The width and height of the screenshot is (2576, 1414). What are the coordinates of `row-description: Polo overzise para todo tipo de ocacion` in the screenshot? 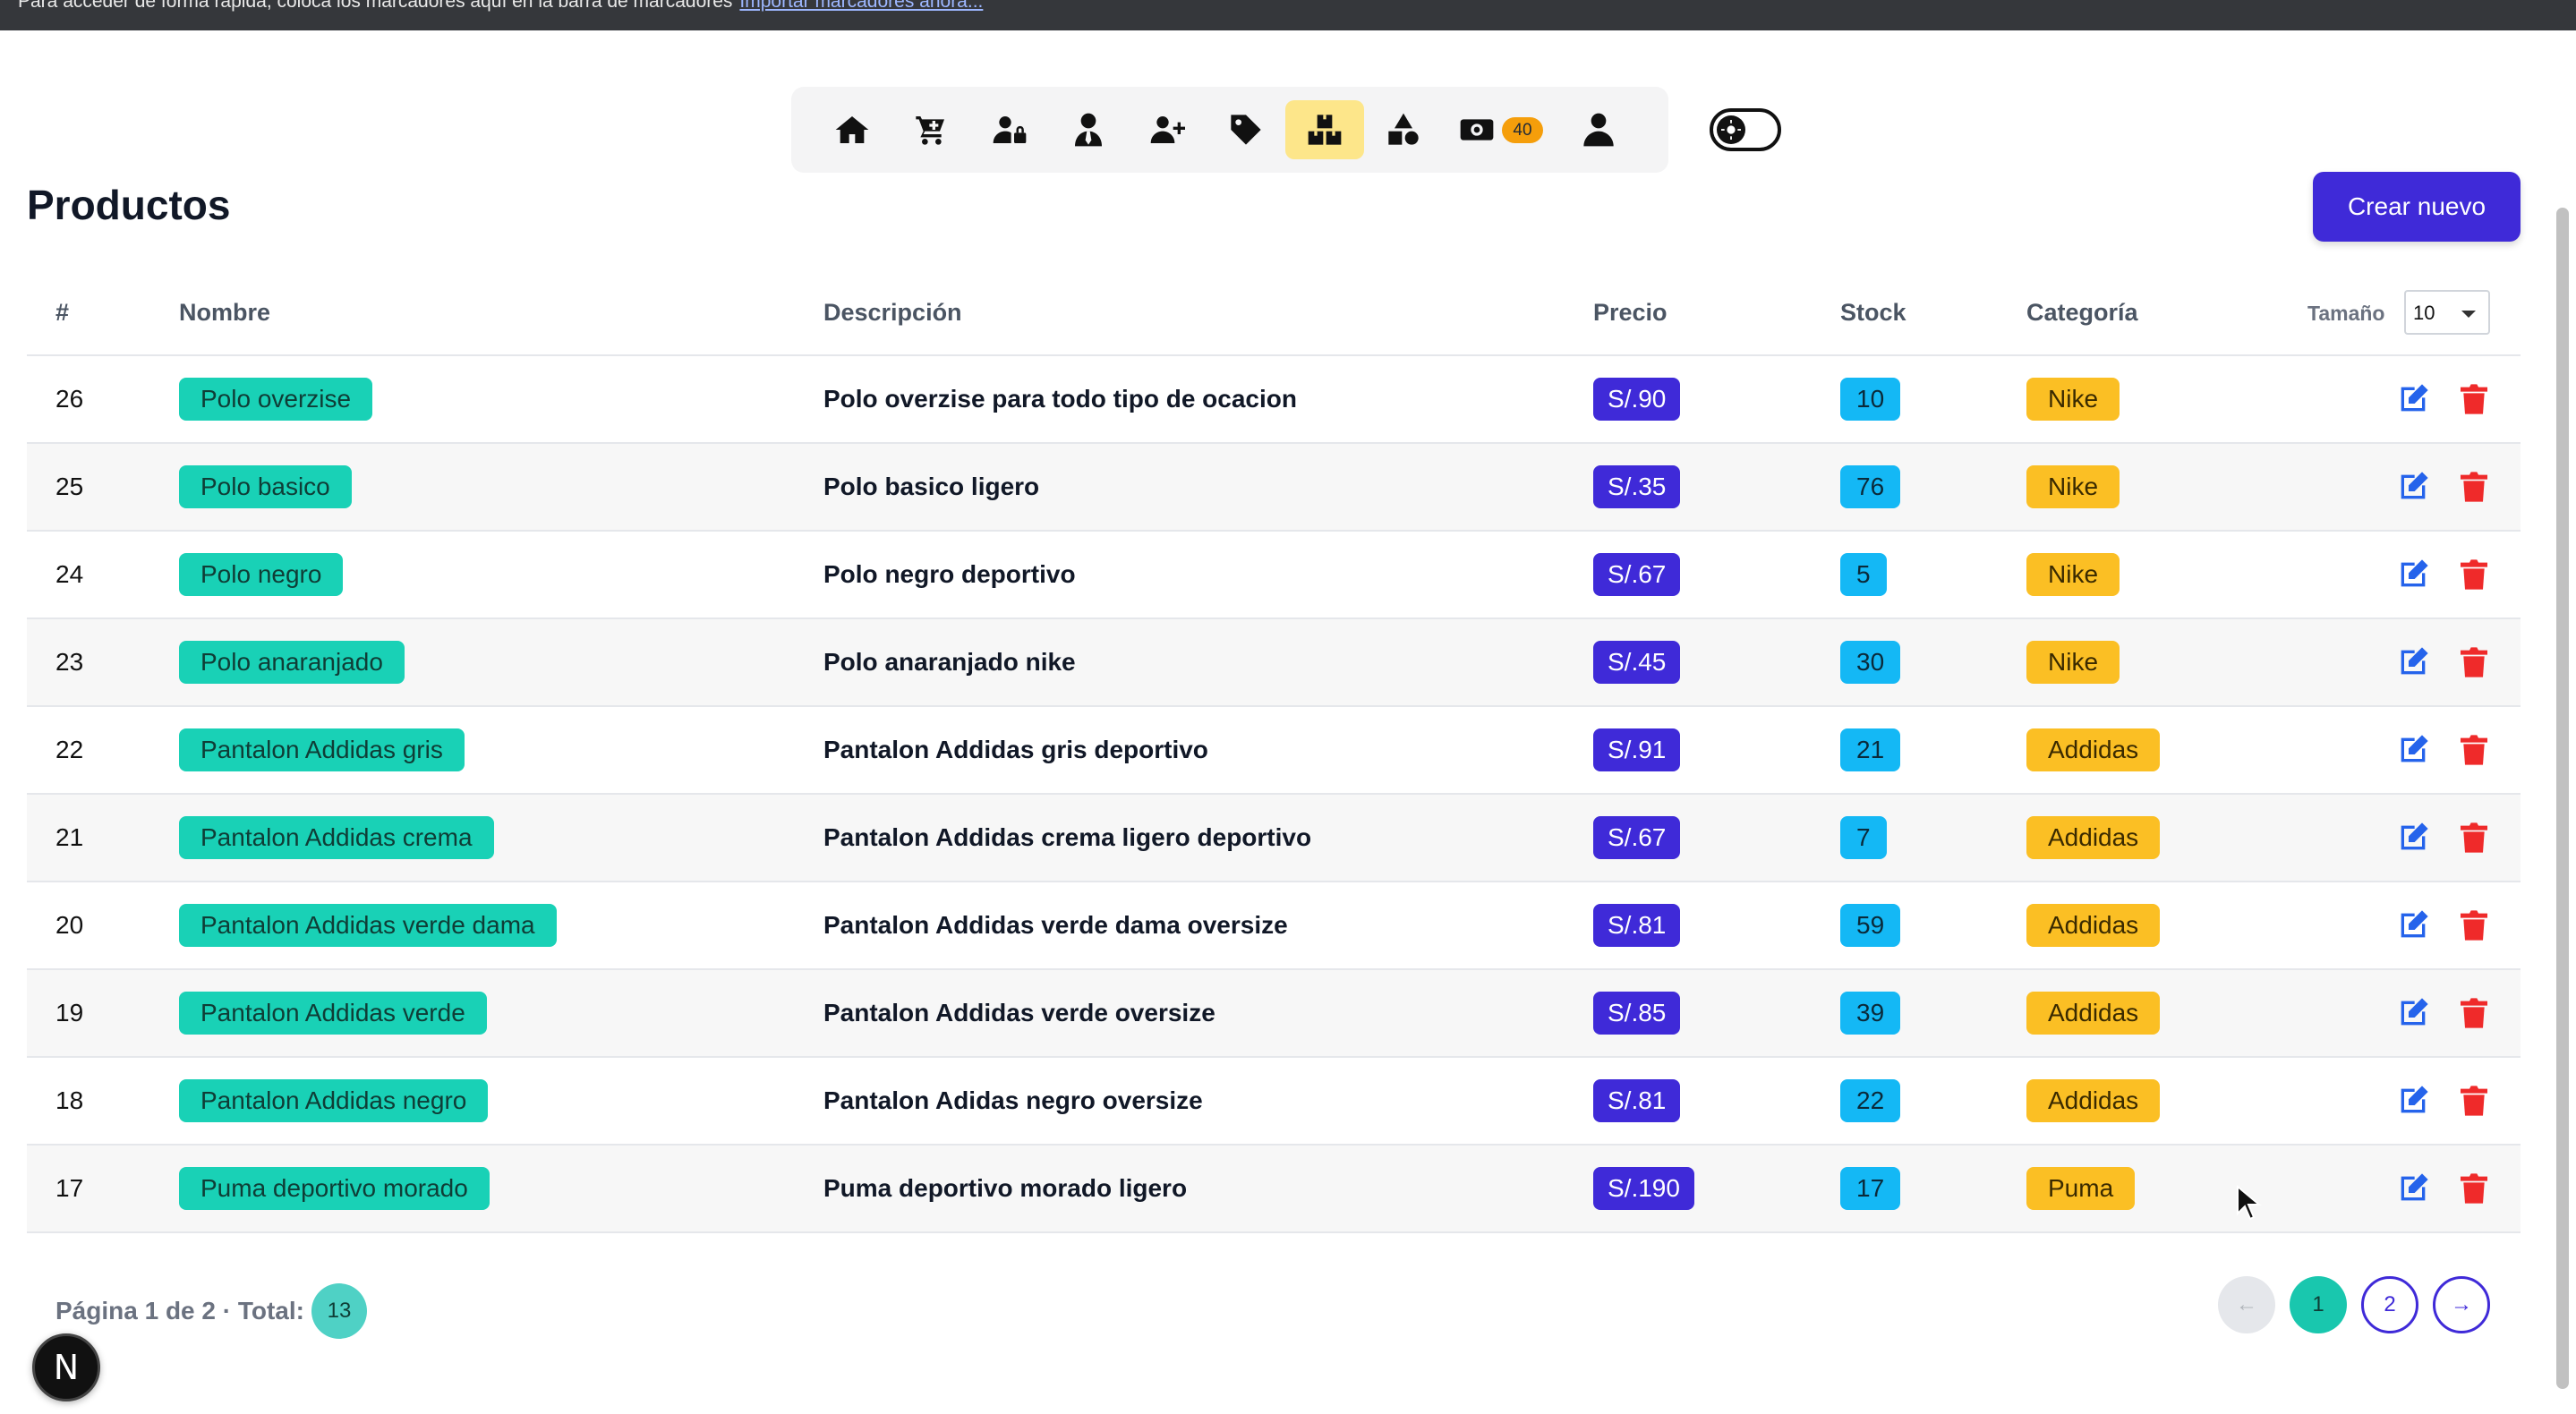 It's located at (1060, 399).